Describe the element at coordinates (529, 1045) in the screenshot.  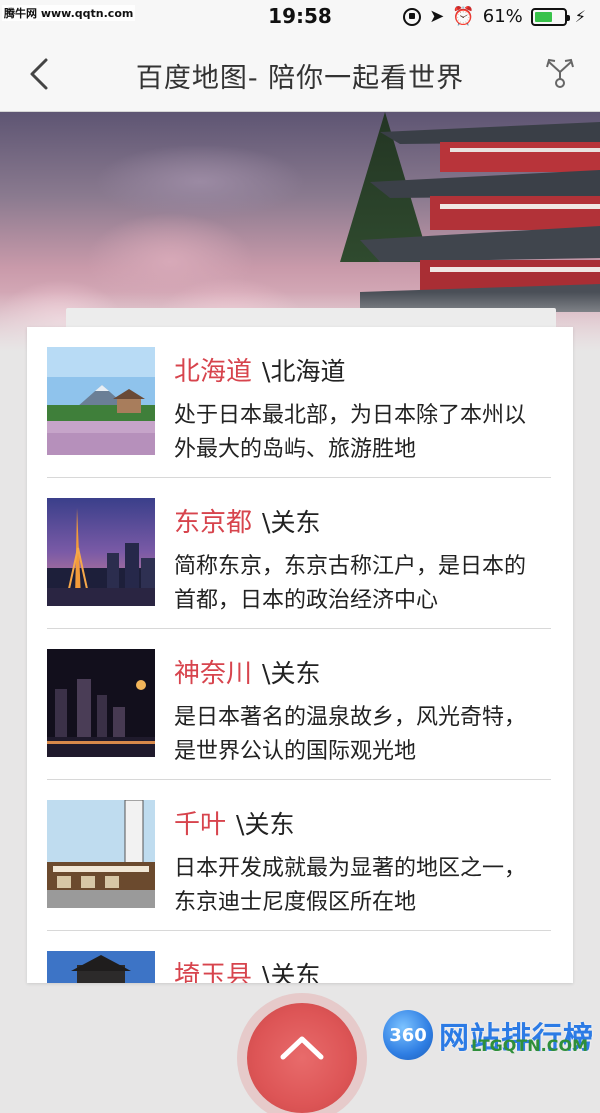
I see `watermark-sub: LTGQTN.COM` at that location.